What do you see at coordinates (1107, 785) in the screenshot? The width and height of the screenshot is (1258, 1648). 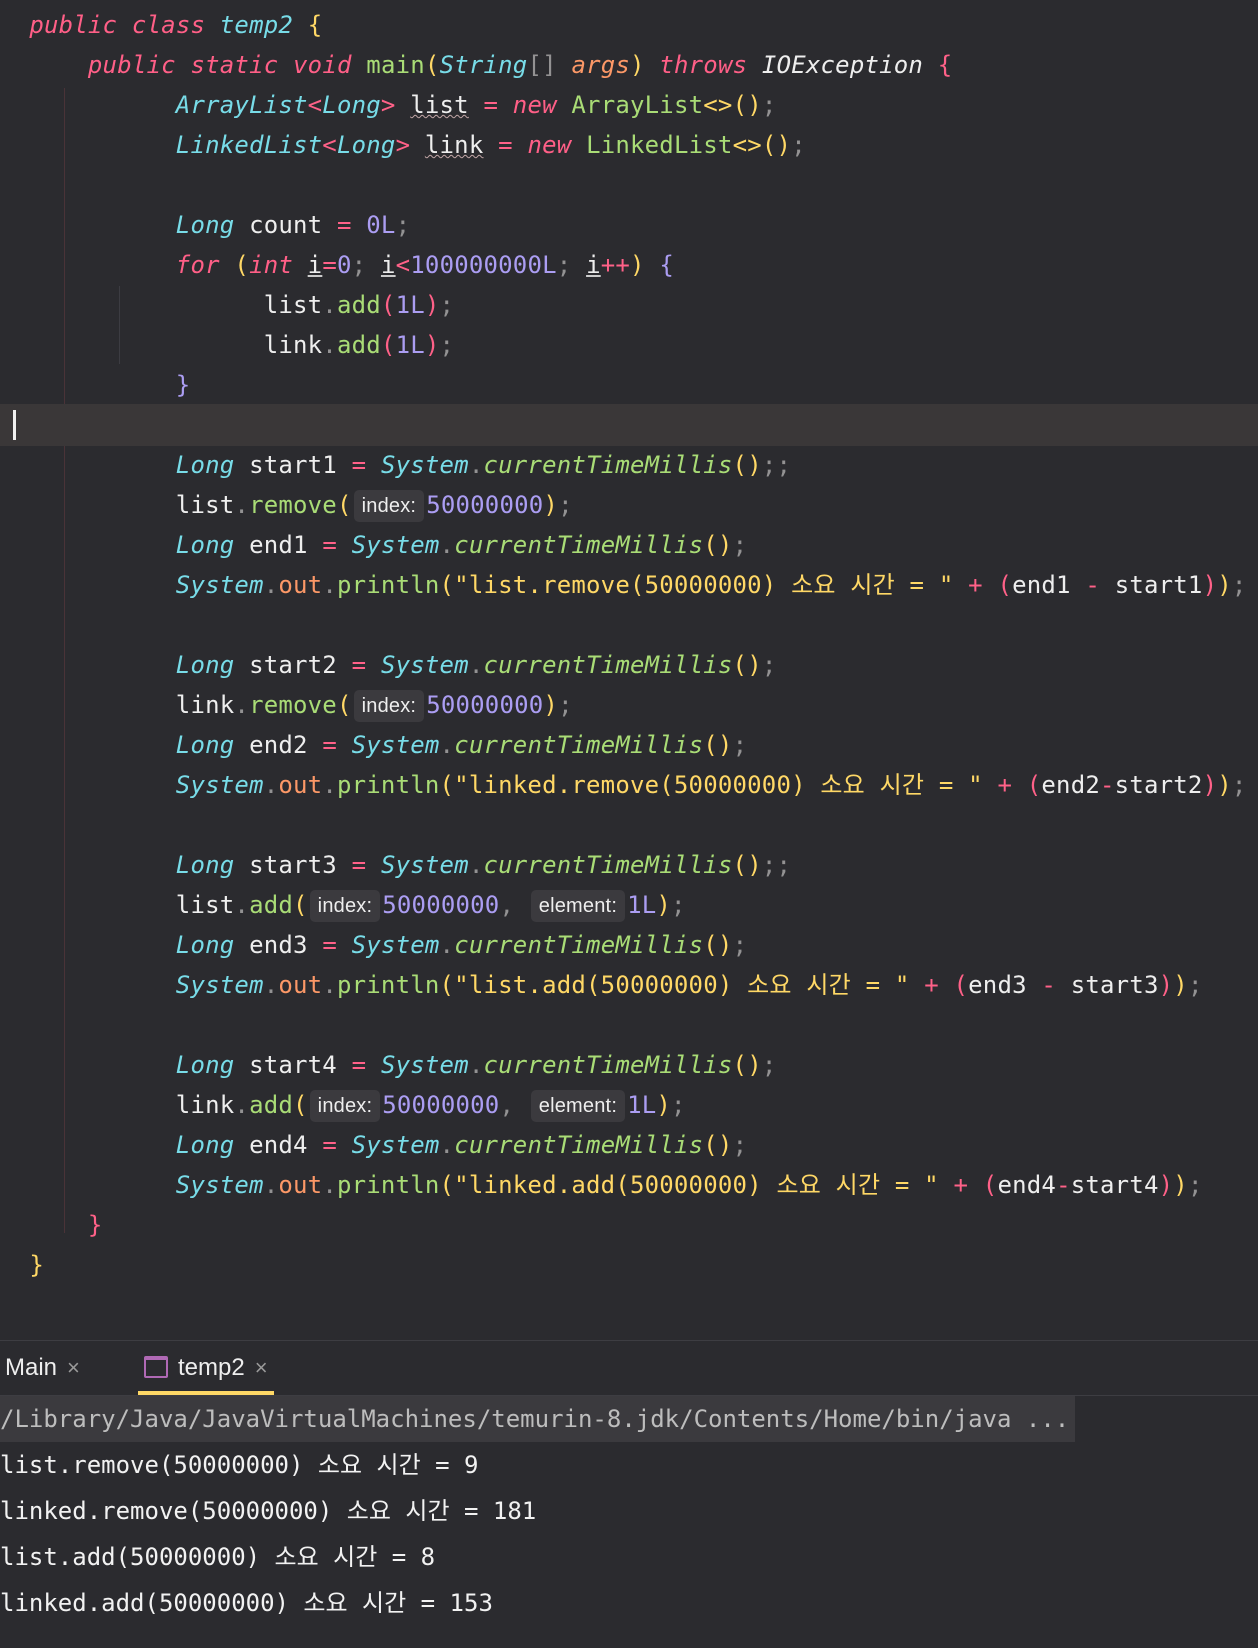 I see `operator: -` at bounding box center [1107, 785].